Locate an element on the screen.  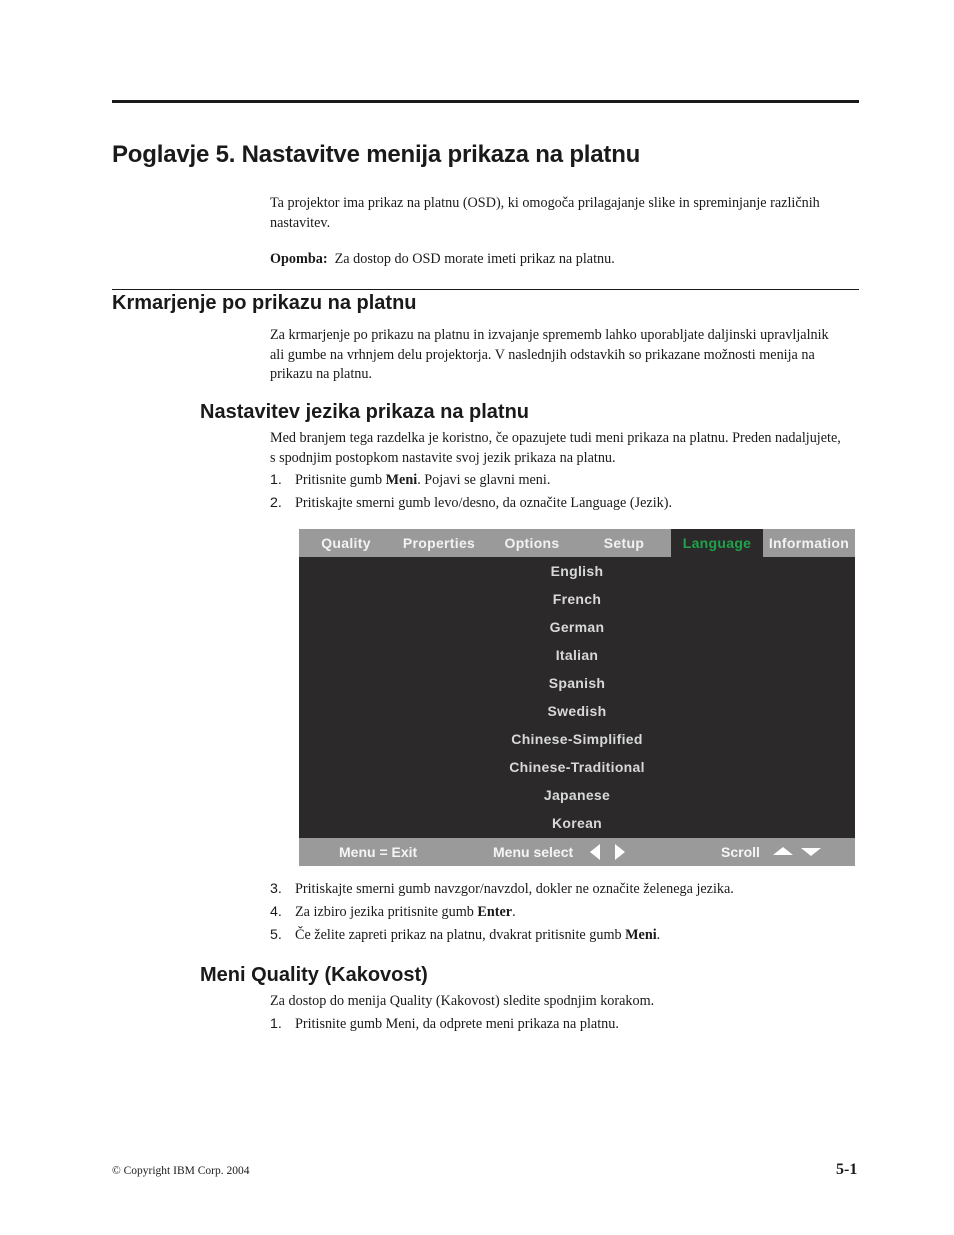
osd-tab-quality: Quality is located at coordinates (346, 543).